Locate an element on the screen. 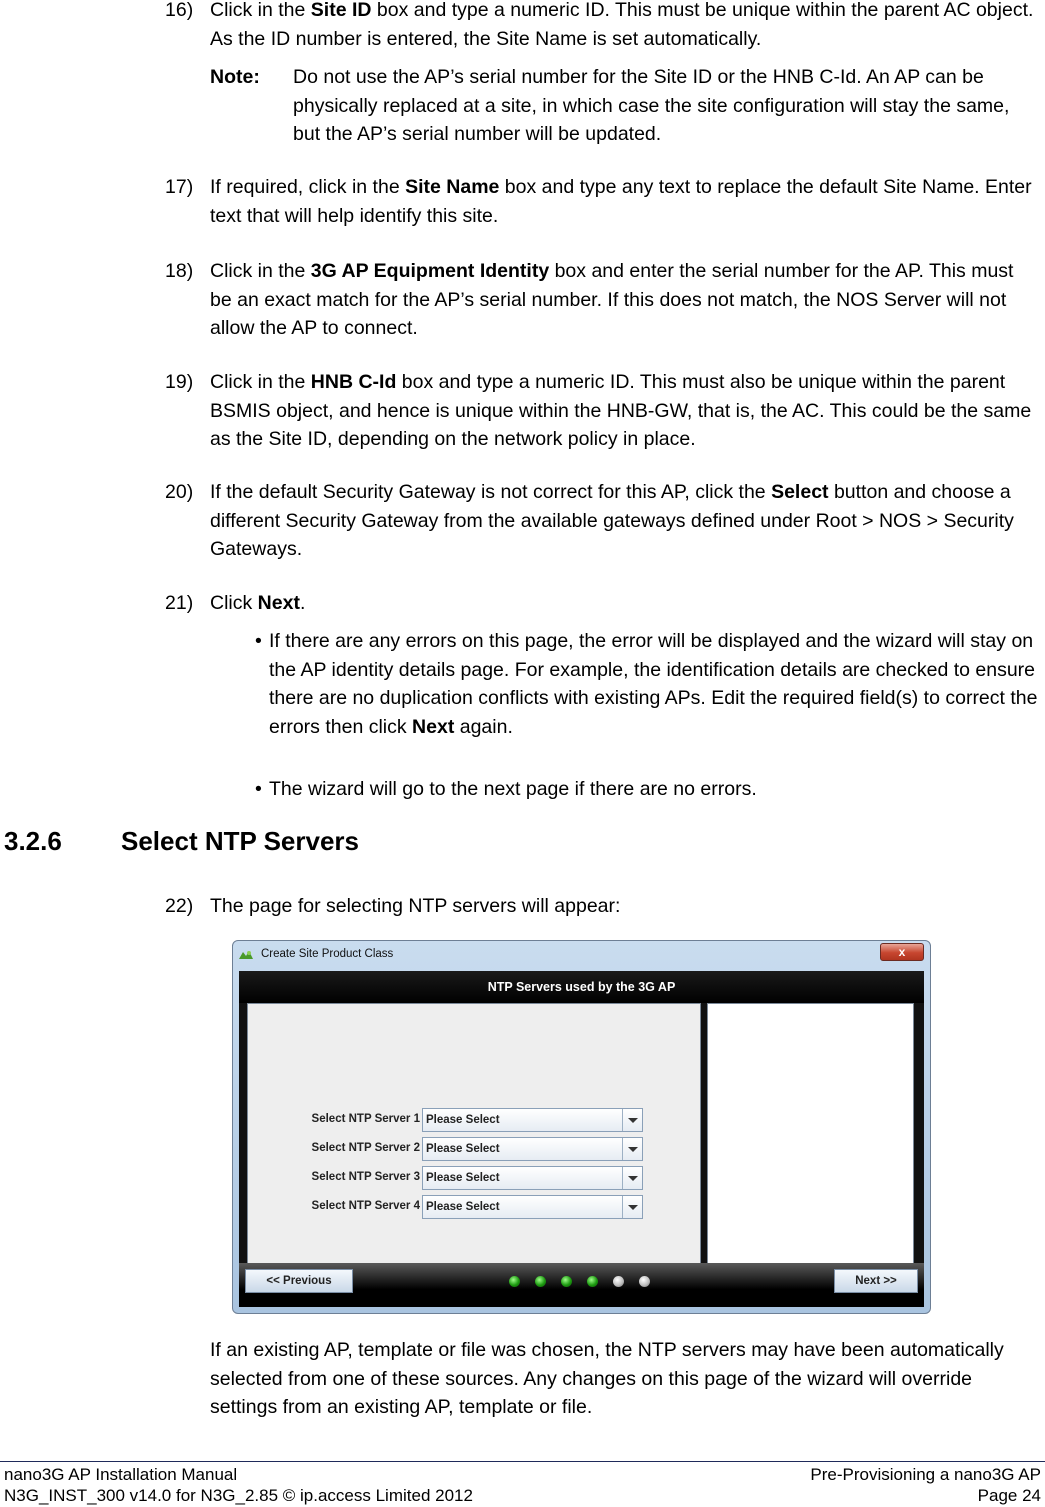  ntp-server-2-select: Please Select is located at coordinates (532, 1149).